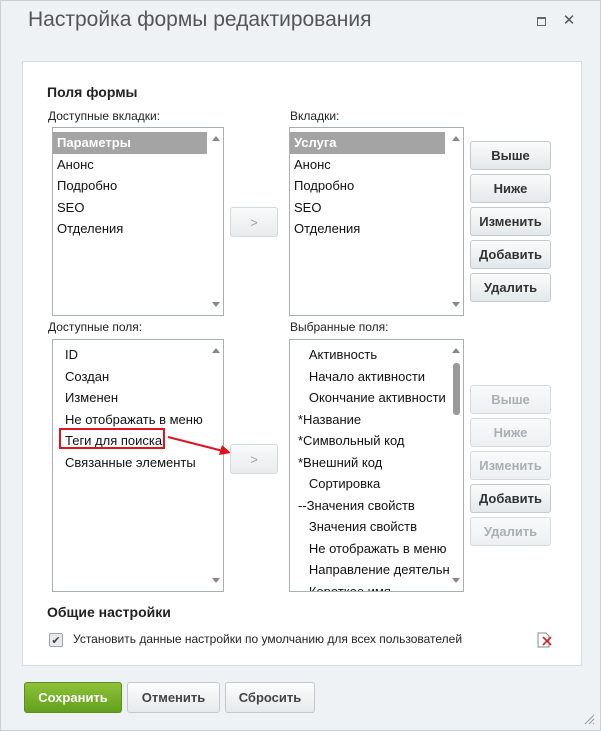 Image resolution: width=601 pixels, height=731 pixels. I want to click on selected-field-item: Начало активности, so click(372, 377).